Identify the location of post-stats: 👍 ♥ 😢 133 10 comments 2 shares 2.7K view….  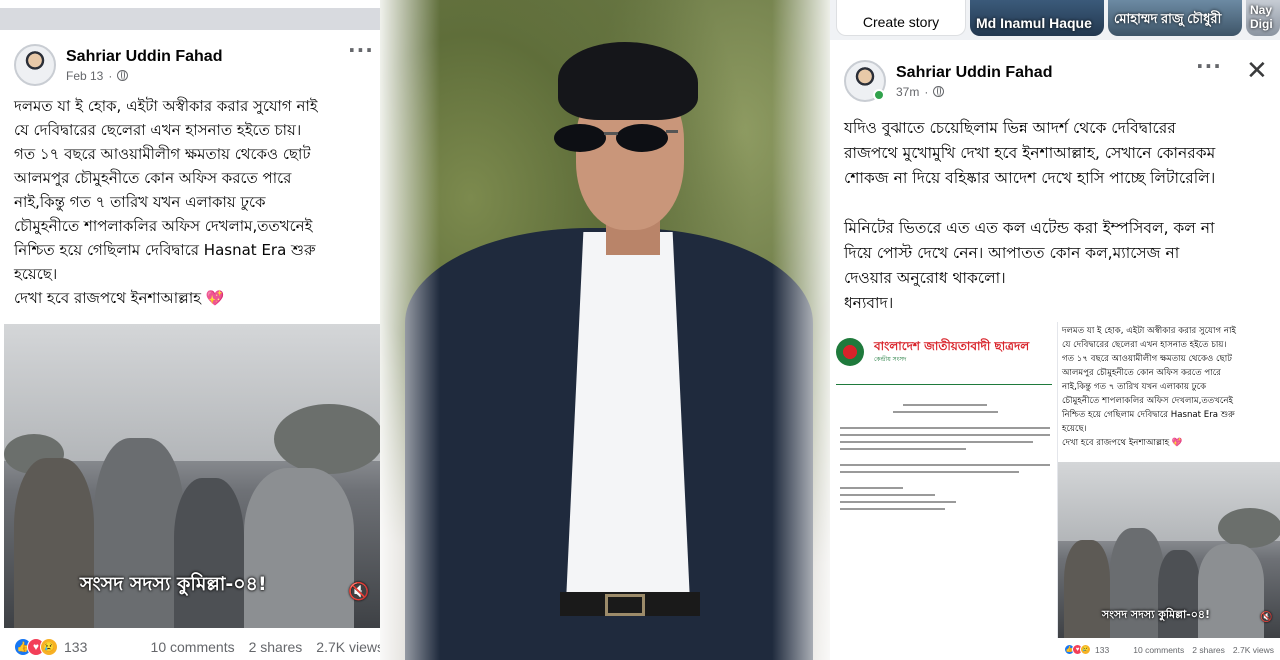
(199, 647).